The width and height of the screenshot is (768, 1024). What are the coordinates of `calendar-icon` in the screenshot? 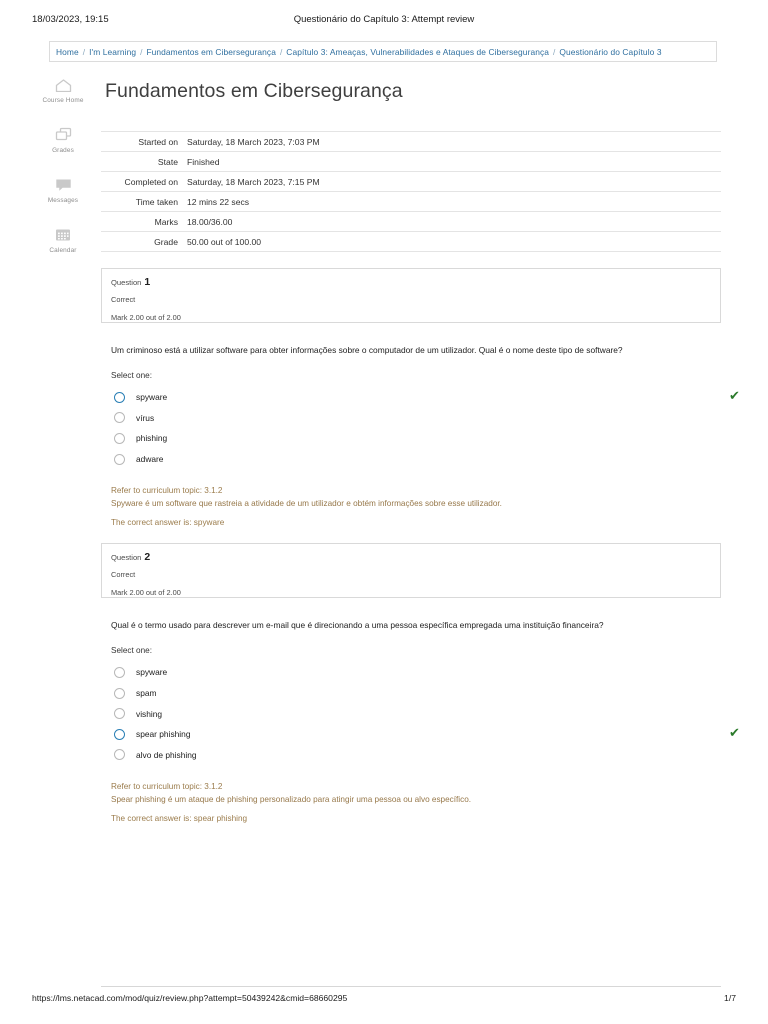 It's located at (63, 232).